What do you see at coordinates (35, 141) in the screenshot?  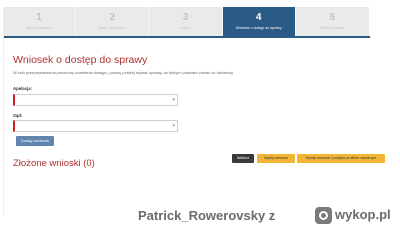 I see `request-access-button: Dostęp wniosek` at bounding box center [35, 141].